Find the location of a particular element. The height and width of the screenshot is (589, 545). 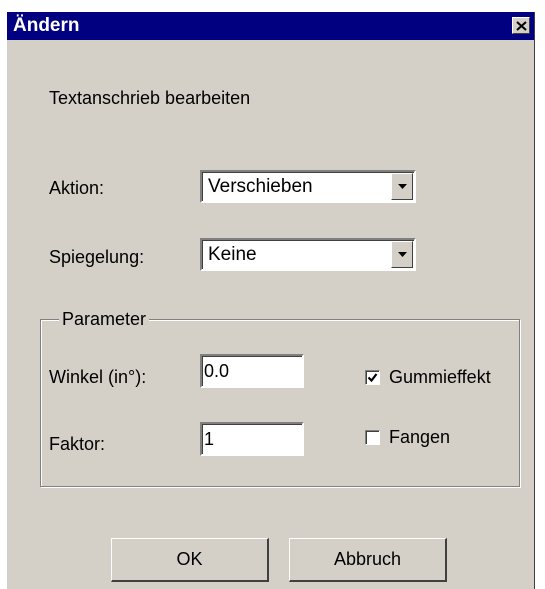

winkel-field is located at coordinates (252, 371).